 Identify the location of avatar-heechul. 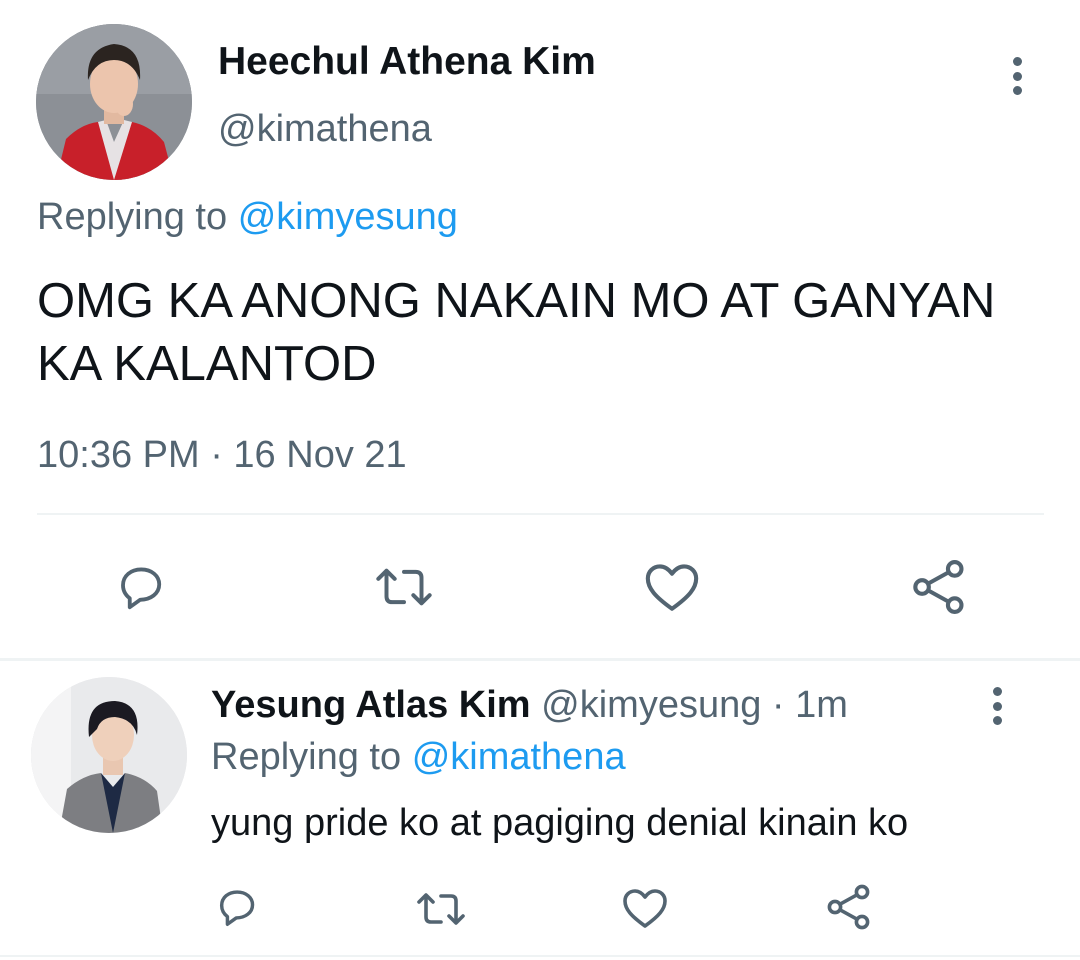
(114, 102).